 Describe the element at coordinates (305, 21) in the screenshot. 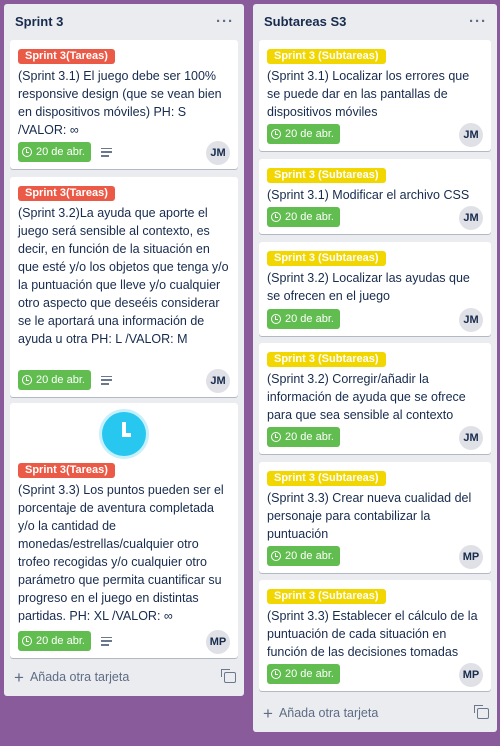

I see `list-title: Subtareas S3` at that location.